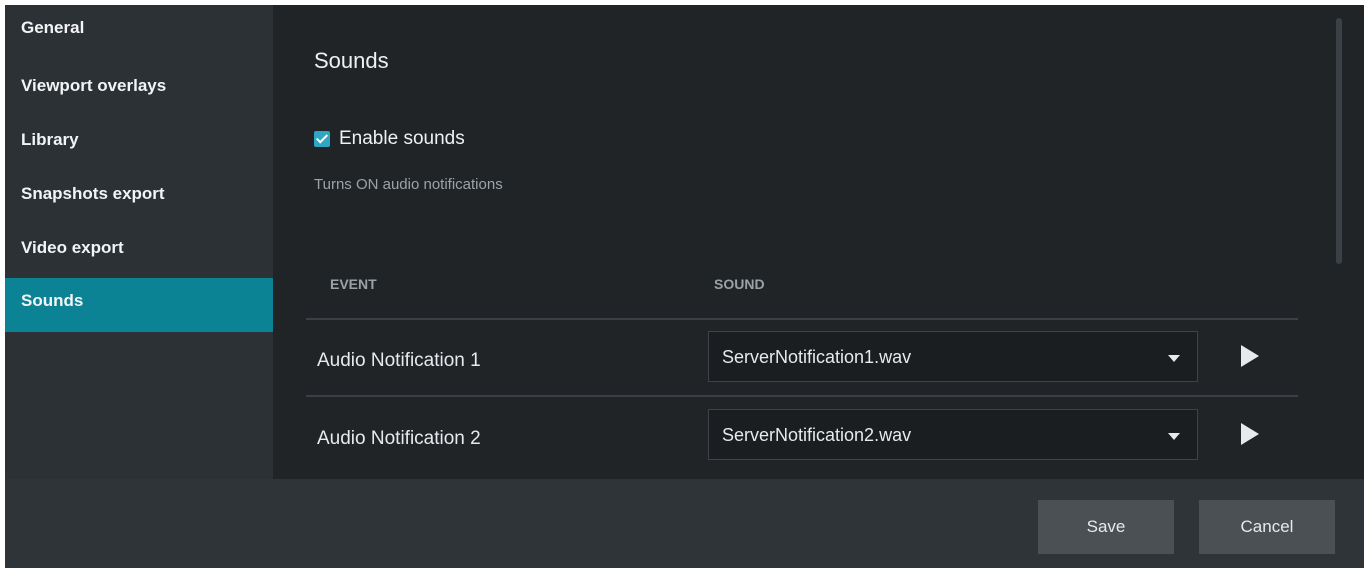 The image size is (1364, 568). Describe the element at coordinates (52, 300) in the screenshot. I see `sidebar-item-label: Sounds` at that location.